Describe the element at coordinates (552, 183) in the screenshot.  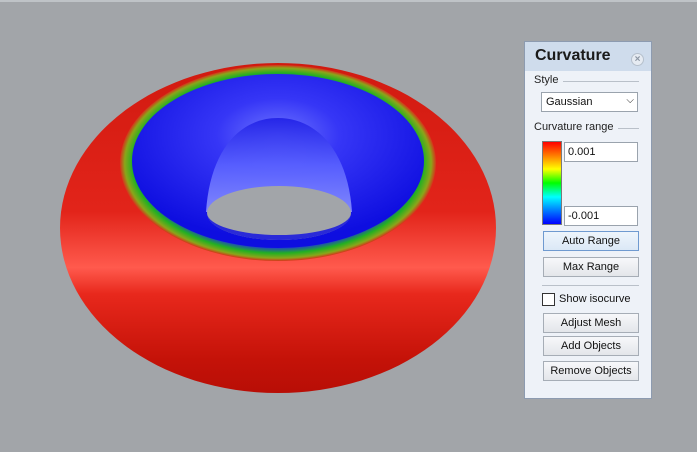
I see `curvature-color-scale` at that location.